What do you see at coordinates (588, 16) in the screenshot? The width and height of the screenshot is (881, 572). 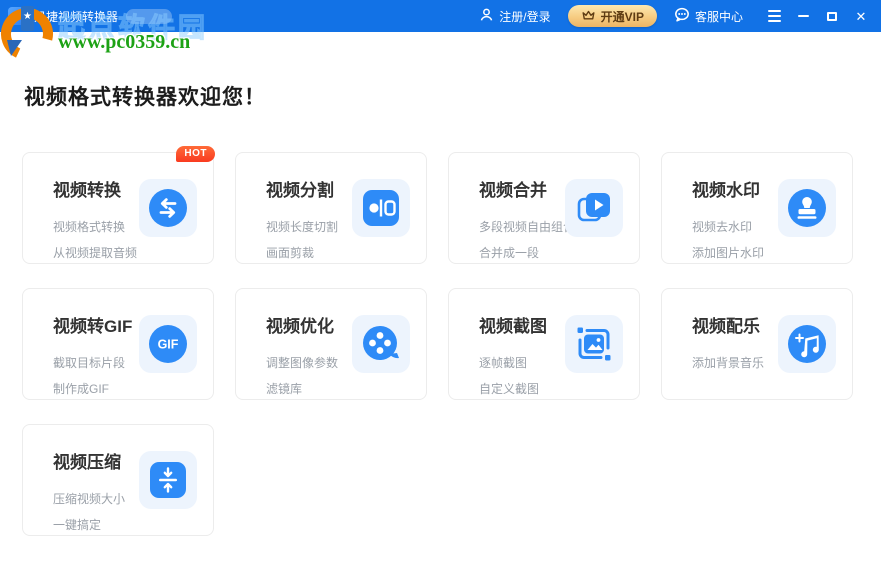 I see `crown-icon` at bounding box center [588, 16].